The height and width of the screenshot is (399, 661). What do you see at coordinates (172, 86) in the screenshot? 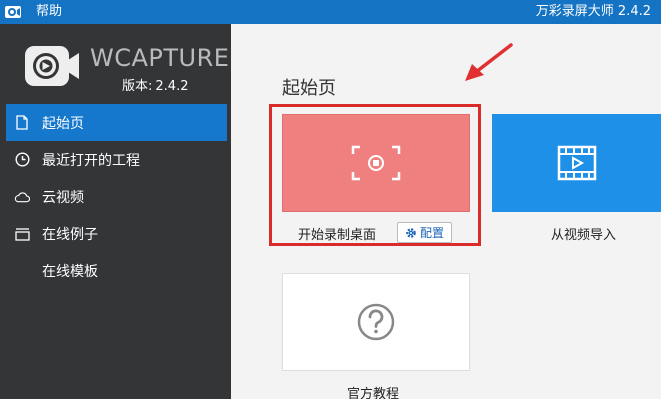
I see `version-value: 2.4.2` at bounding box center [172, 86].